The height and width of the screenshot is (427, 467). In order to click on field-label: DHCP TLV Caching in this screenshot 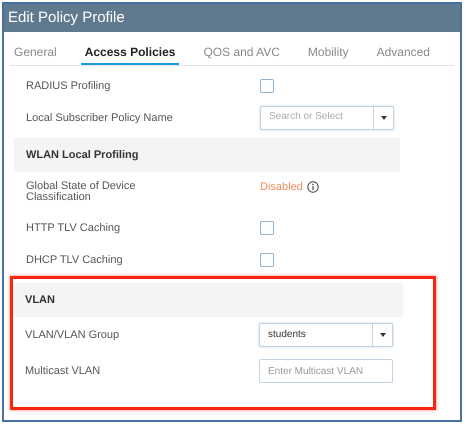, I will do `click(75, 260)`.